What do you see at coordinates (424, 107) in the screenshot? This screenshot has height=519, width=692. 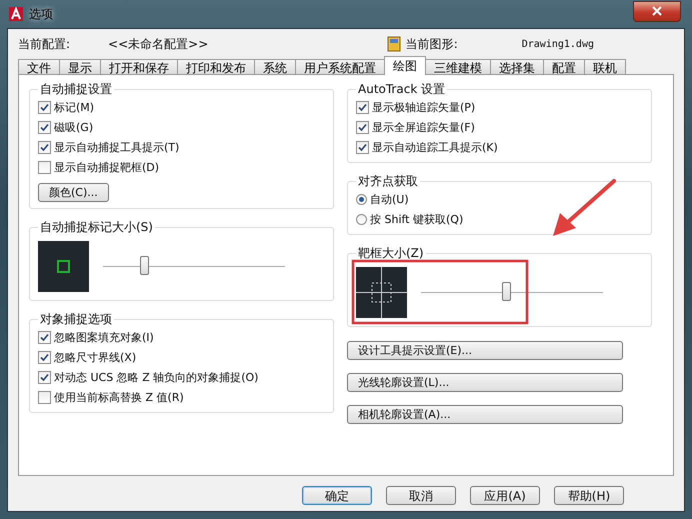 I see `checkbox-label: 显示极轴追踪矢量(P)` at bounding box center [424, 107].